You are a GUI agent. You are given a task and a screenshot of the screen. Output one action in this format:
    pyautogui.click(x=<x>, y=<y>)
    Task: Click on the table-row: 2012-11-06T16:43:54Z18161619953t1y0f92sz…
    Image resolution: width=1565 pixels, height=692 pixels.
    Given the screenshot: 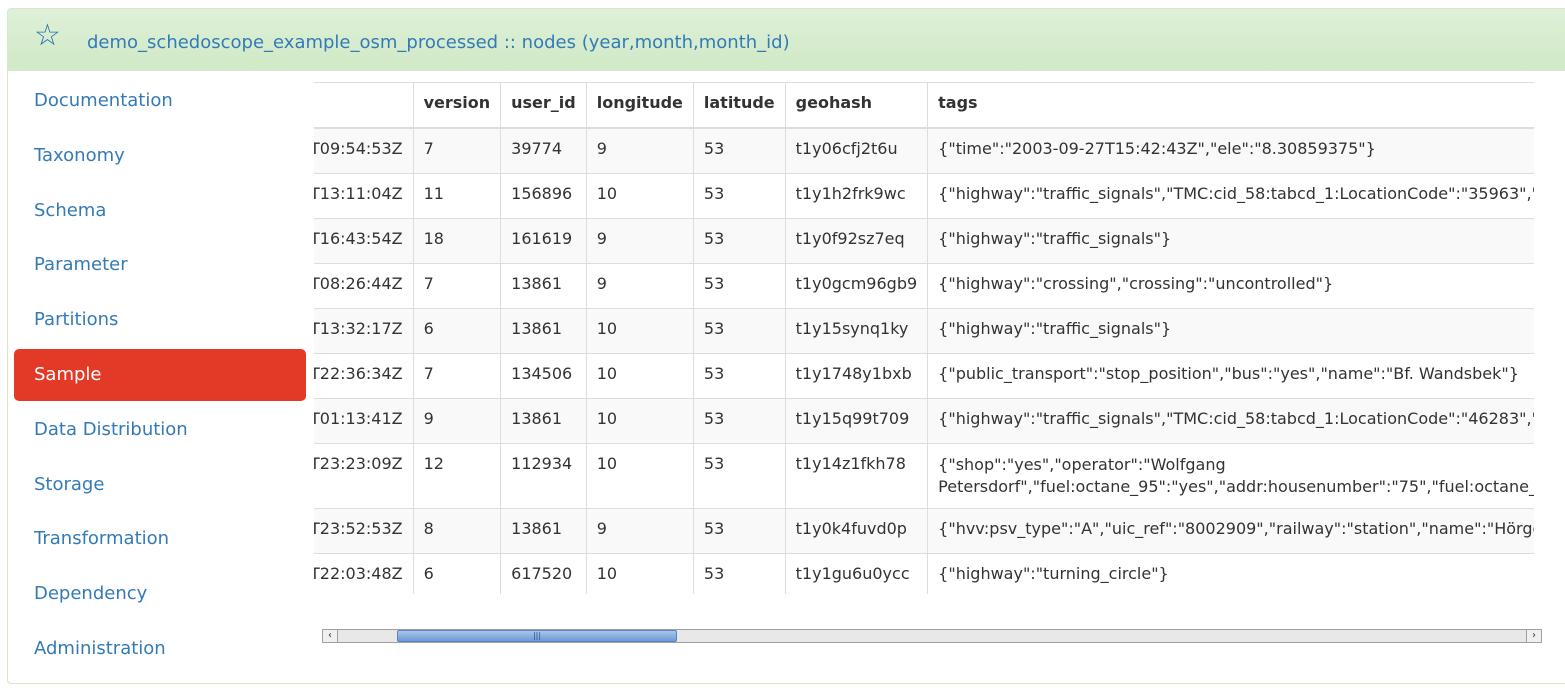 What is the action you would take?
    pyautogui.click(x=924, y=241)
    